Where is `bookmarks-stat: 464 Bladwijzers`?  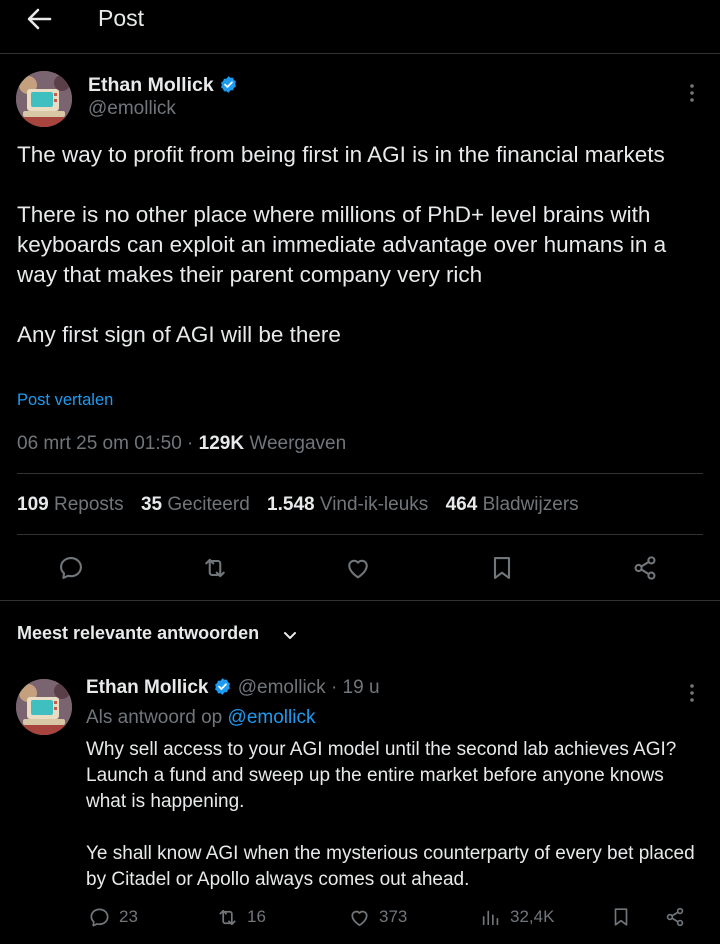
bookmarks-stat: 464 Bladwijzers is located at coordinates (512, 505).